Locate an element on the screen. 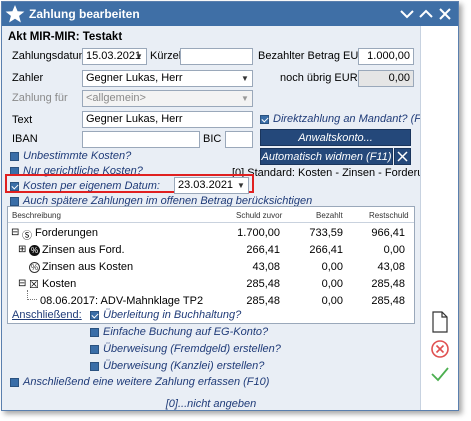  eigenem-datum-checkbox is located at coordinates (14, 186).